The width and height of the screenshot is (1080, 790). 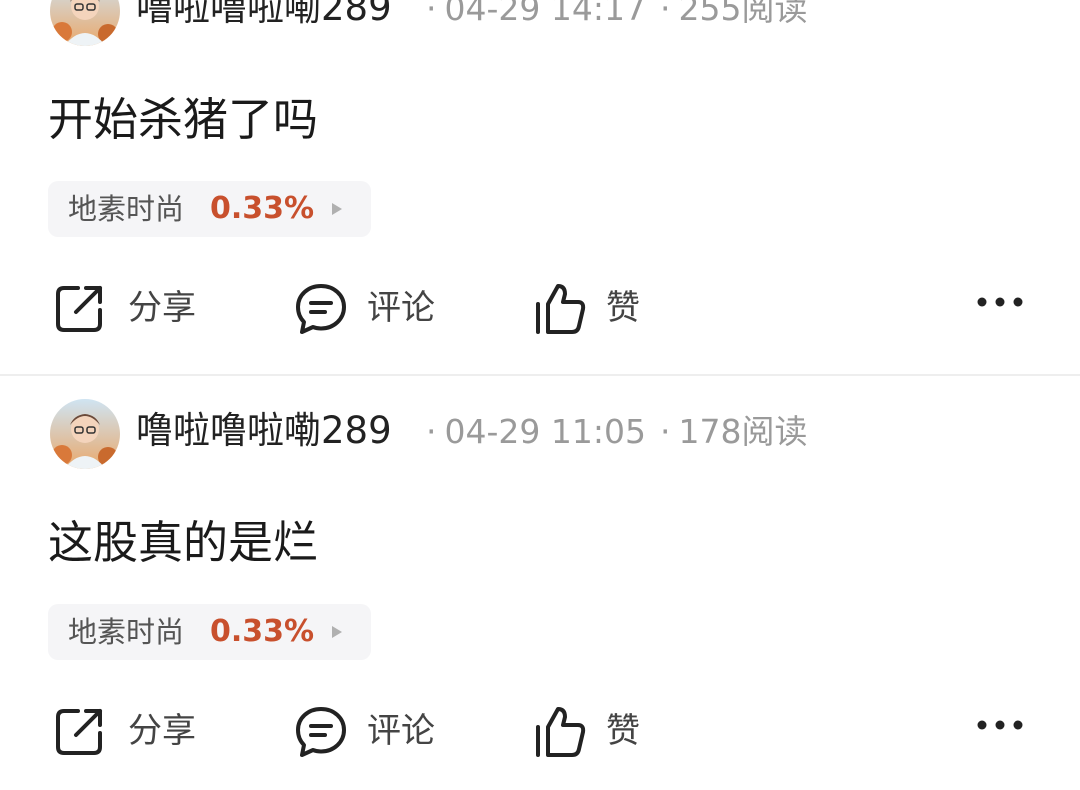 What do you see at coordinates (183, 120) in the screenshot?
I see `post-content: 开始杀猪了吗` at bounding box center [183, 120].